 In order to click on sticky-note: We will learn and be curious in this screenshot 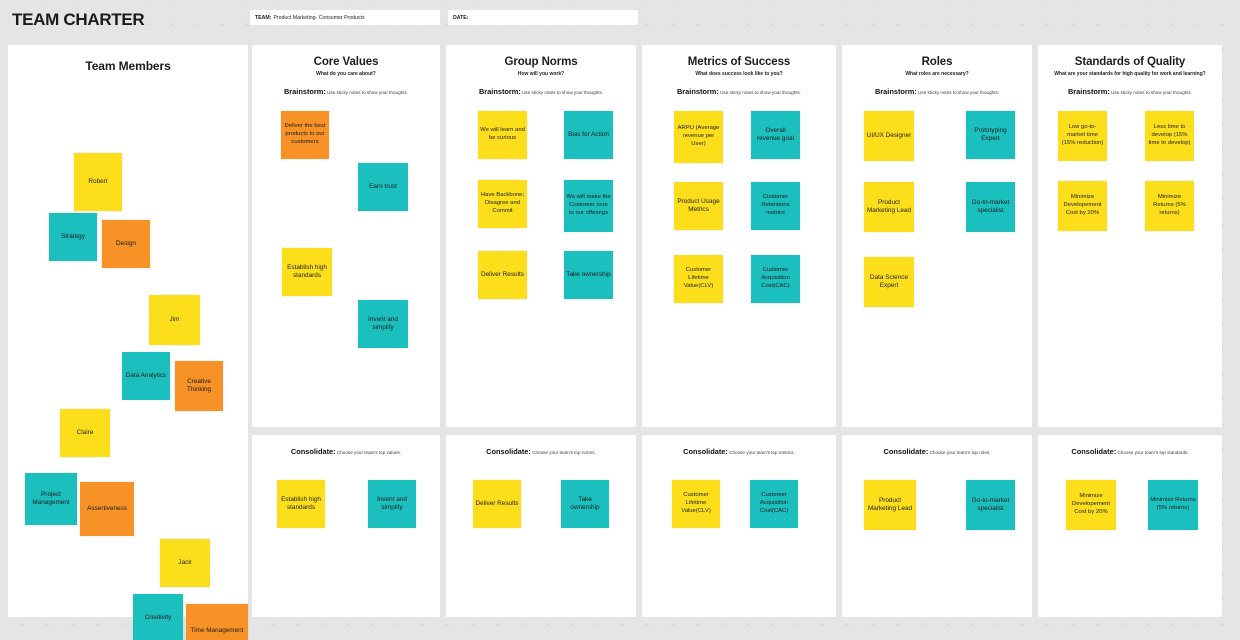, I will do `click(502, 135)`.